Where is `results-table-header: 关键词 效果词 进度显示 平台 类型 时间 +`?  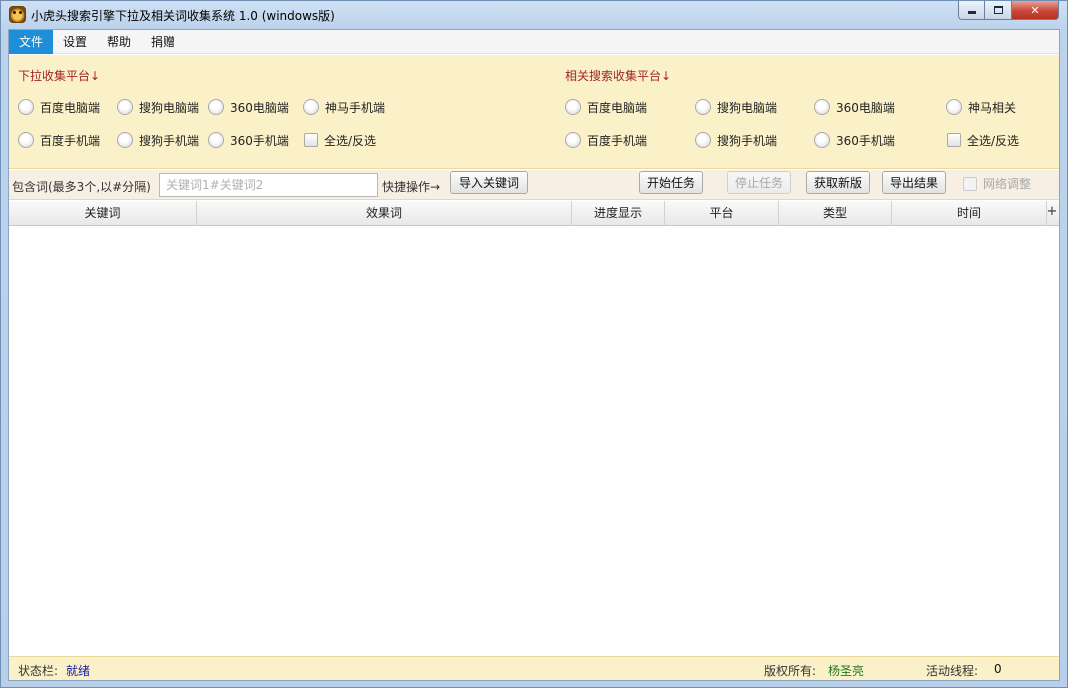 results-table-header: 关键词 效果词 进度显示 平台 类型 时间 + is located at coordinates (534, 213).